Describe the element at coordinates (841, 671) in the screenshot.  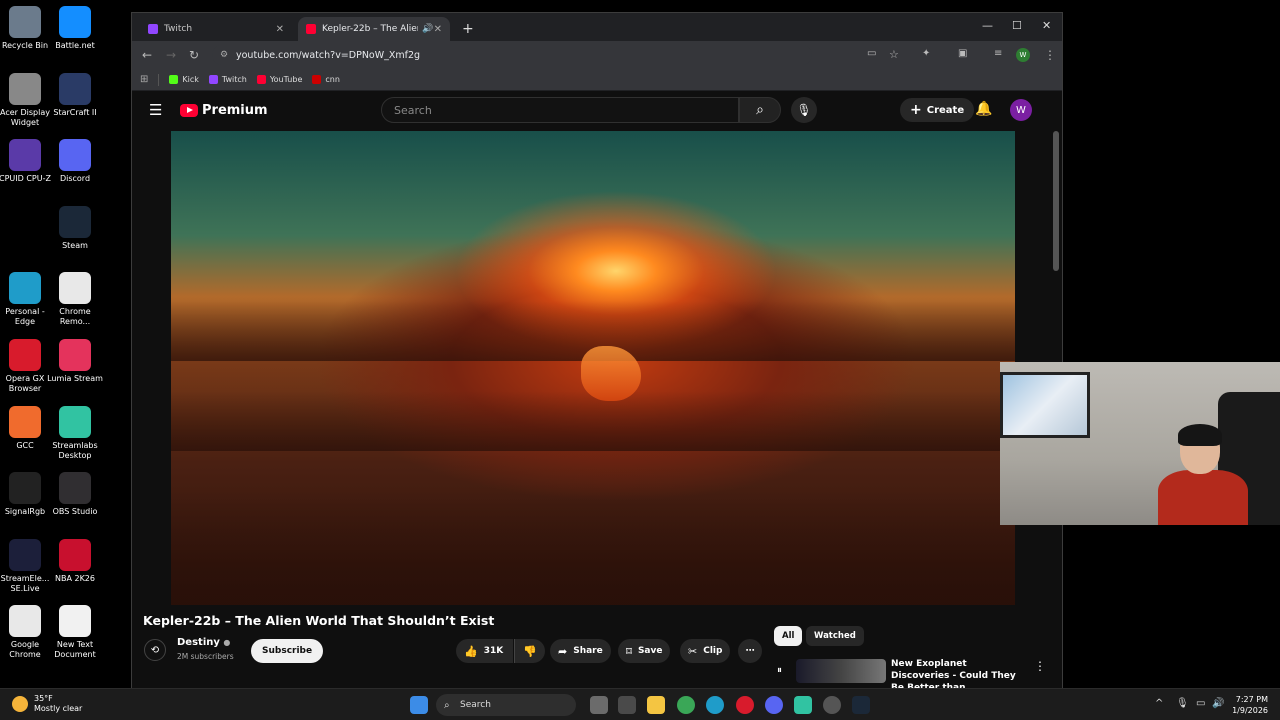
I see `recommendation-thumbnail` at that location.